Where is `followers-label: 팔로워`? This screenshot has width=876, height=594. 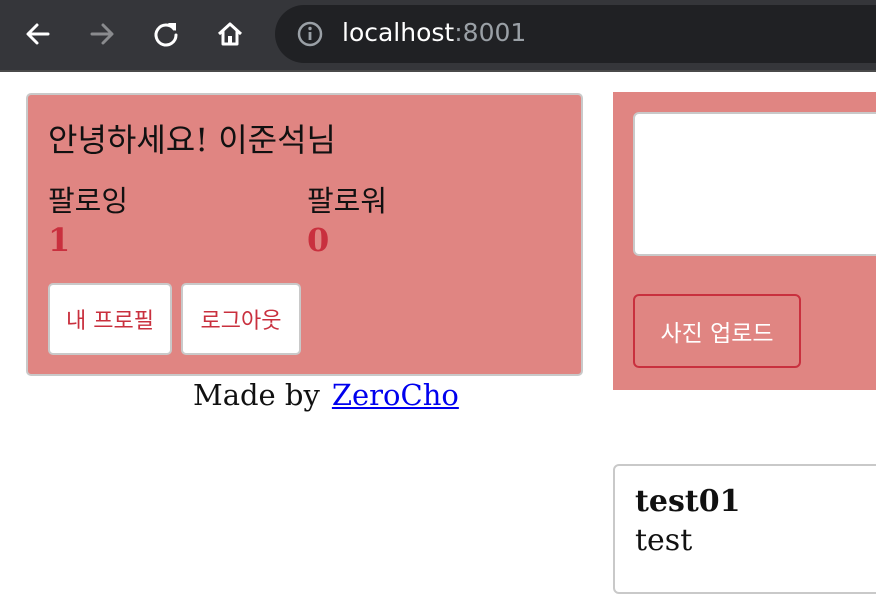
followers-label: 팔로워 is located at coordinates (347, 201).